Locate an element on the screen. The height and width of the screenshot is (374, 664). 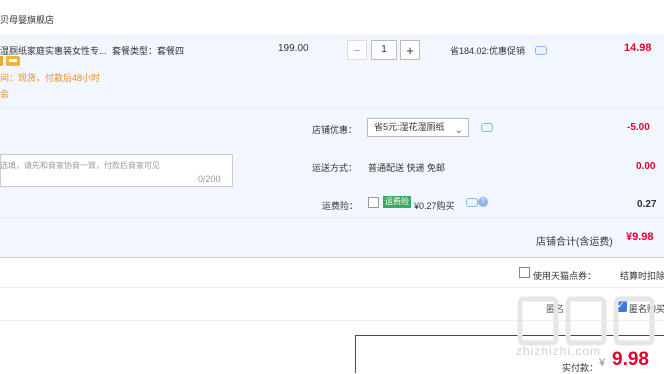
unit-price: 199.00 is located at coordinates (293, 48).